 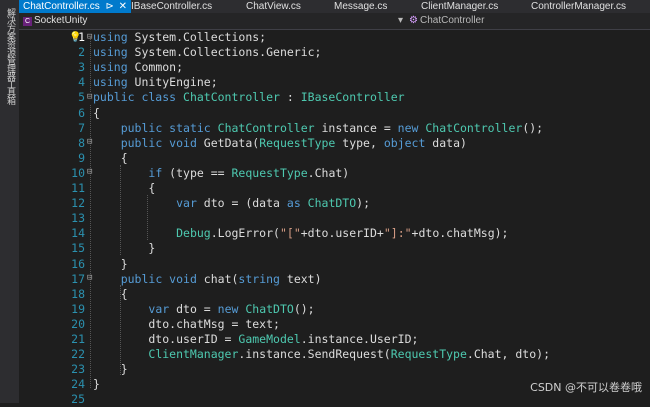 I want to click on toolbox-tab: 工具箱, so click(x=10, y=92).